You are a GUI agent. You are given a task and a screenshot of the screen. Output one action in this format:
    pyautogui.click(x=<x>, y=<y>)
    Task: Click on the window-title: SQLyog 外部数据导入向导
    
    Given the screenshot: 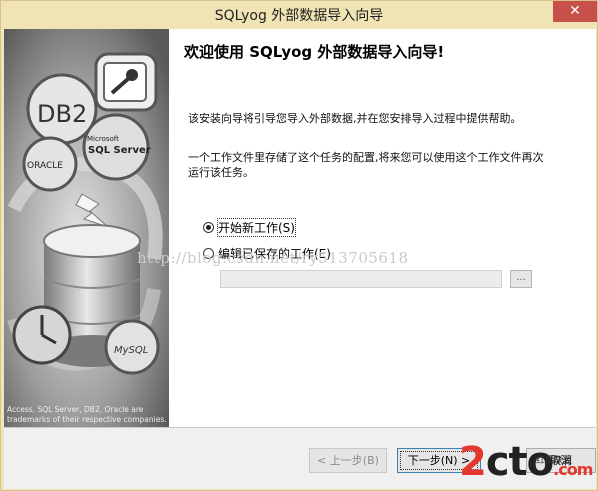 What is the action you would take?
    pyautogui.click(x=299, y=16)
    